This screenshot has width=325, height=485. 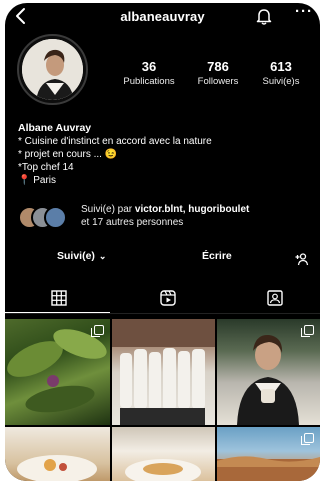 I want to click on profile-actions: Suivi(e) ⌄ Écrire, so click(x=162, y=261).